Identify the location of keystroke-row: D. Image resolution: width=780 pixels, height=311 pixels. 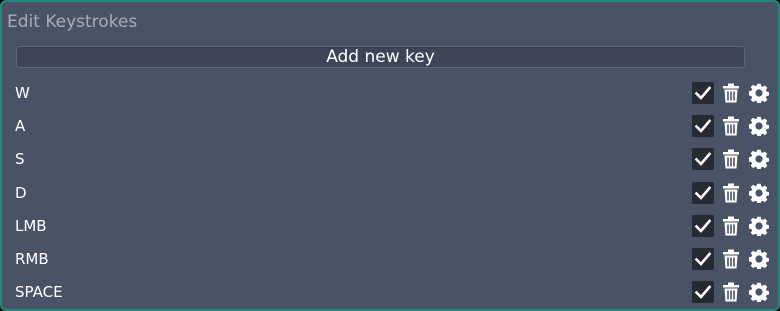
(390, 192).